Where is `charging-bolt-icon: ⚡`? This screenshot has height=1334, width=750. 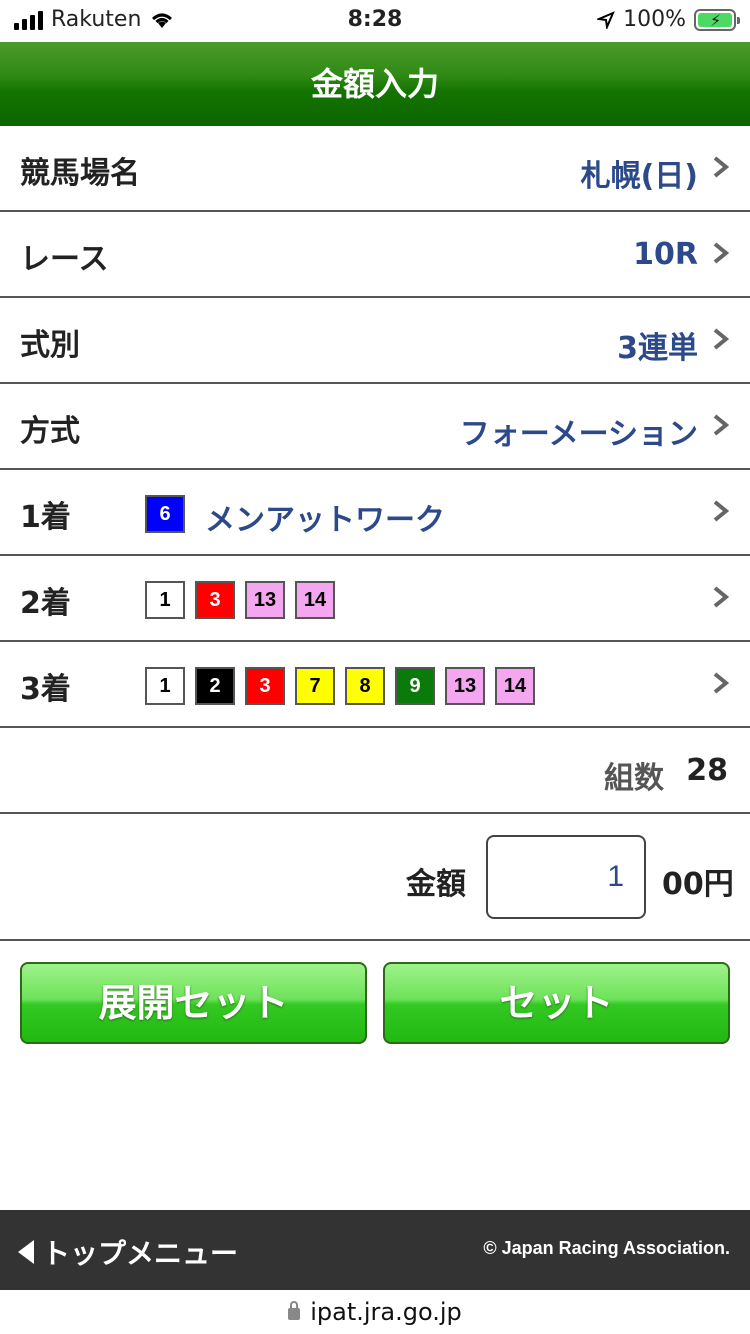 charging-bolt-icon: ⚡ is located at coordinates (716, 20).